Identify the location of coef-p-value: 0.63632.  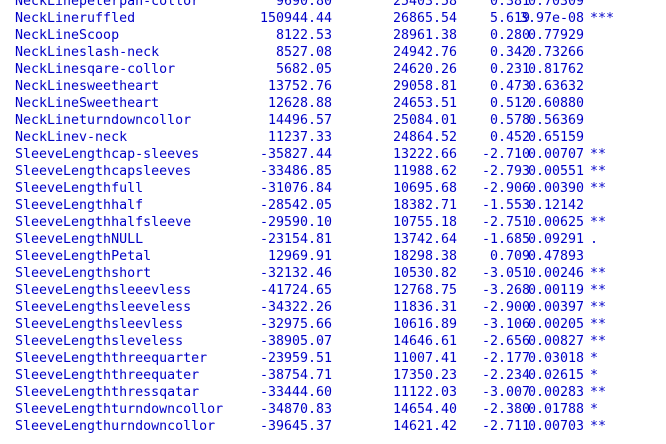
(555, 86).